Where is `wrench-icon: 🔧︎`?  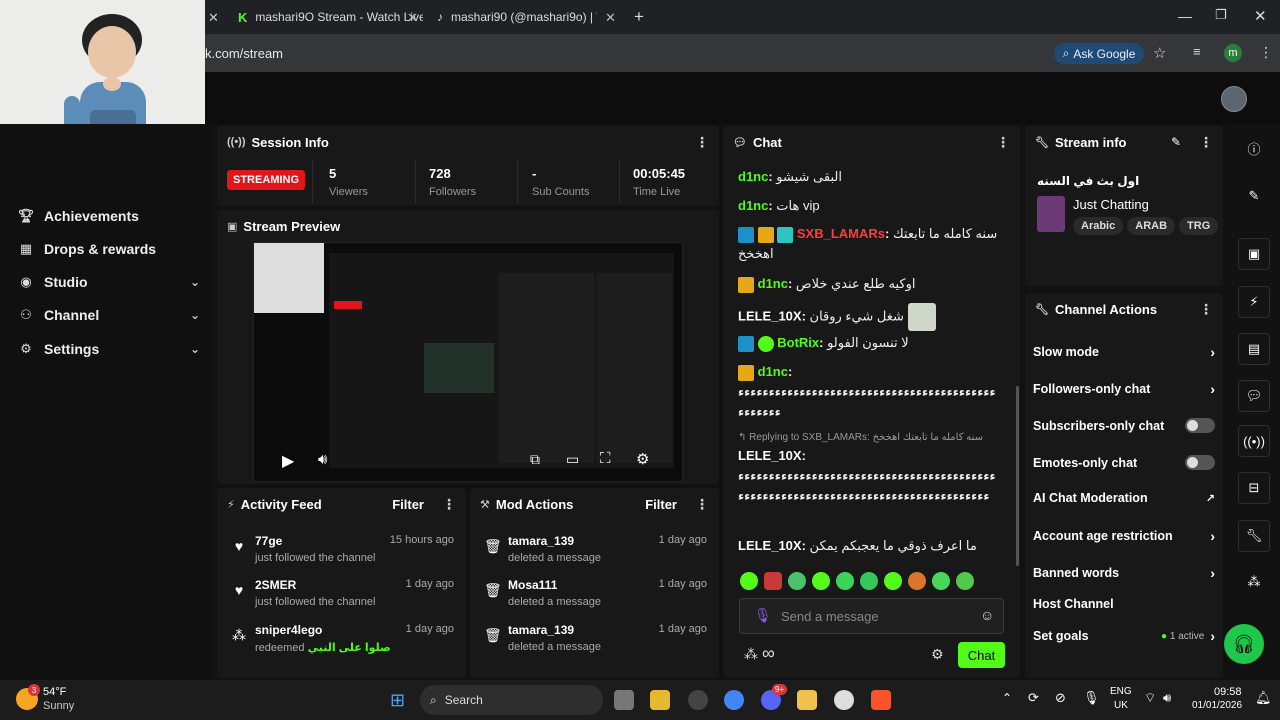 wrench-icon: 🔧︎ is located at coordinates (1254, 536).